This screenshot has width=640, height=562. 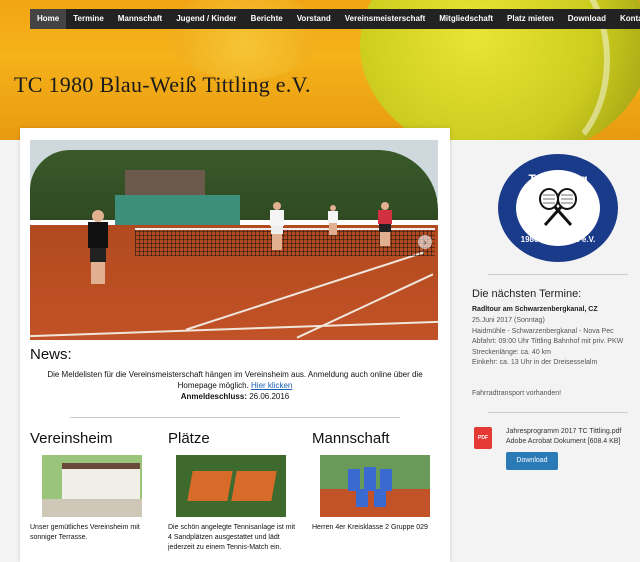 What do you see at coordinates (385, 19) in the screenshot?
I see `nav-item-vereinsmeisterschaft: Vereinsmeisterschaft` at bounding box center [385, 19].